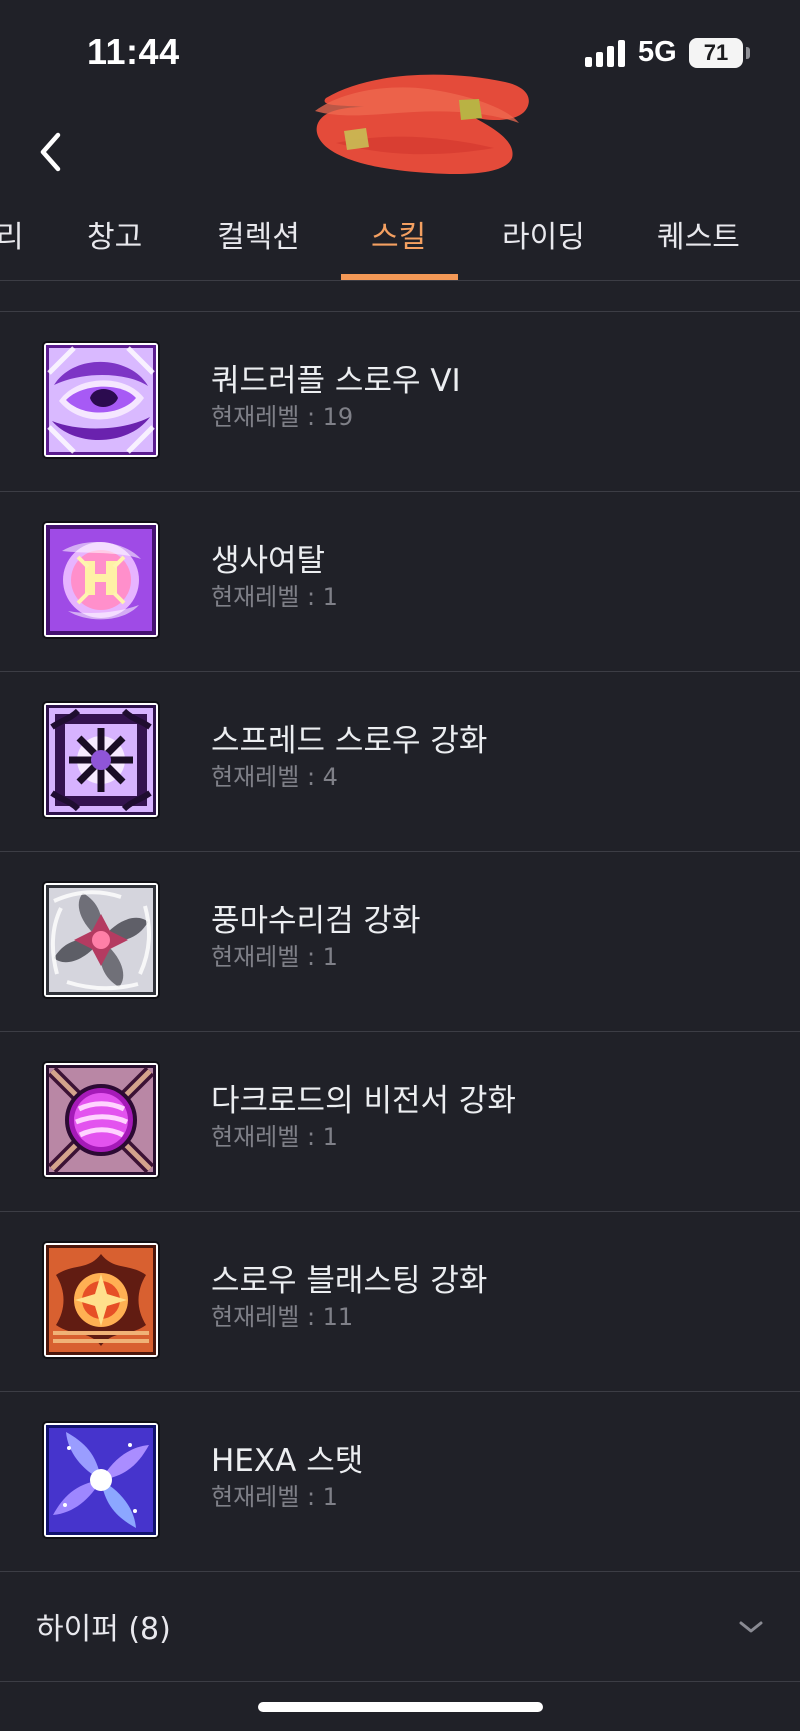  I want to click on hexa-stat-galaxy-icon, so click(101, 1480).